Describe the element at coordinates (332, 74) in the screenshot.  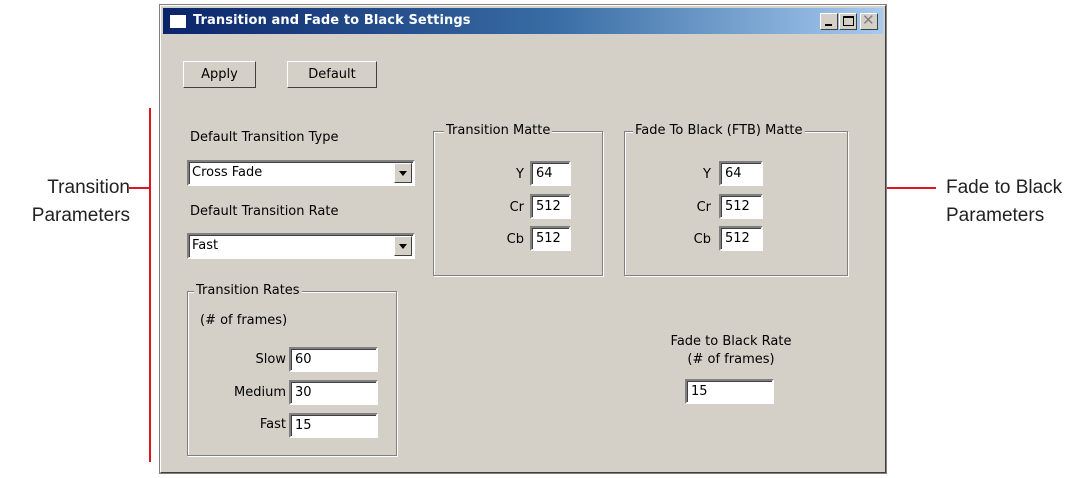
I see `default-button: Default` at that location.